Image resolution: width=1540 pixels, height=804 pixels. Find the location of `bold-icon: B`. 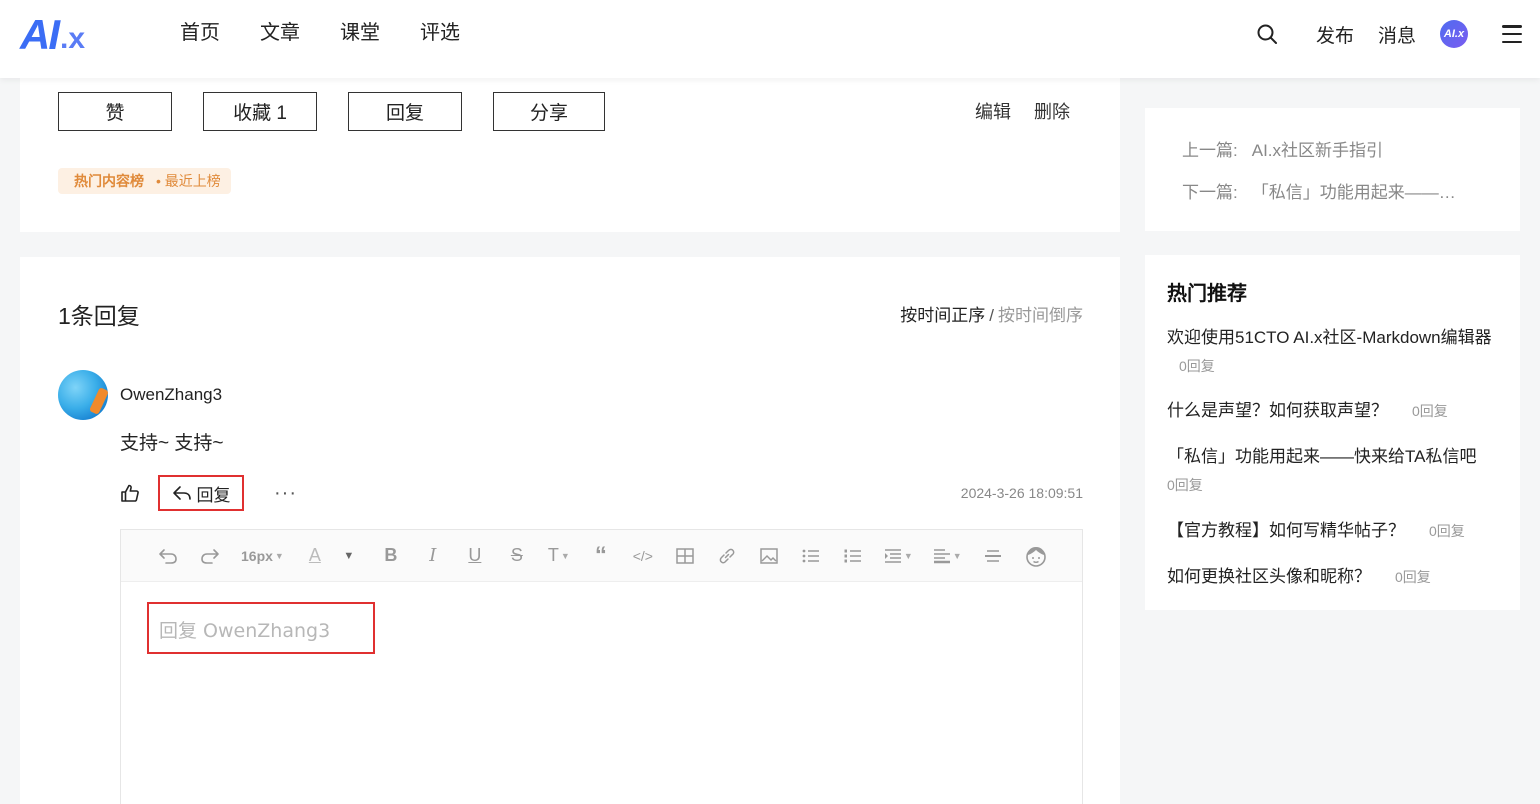

bold-icon: B is located at coordinates (391, 556).